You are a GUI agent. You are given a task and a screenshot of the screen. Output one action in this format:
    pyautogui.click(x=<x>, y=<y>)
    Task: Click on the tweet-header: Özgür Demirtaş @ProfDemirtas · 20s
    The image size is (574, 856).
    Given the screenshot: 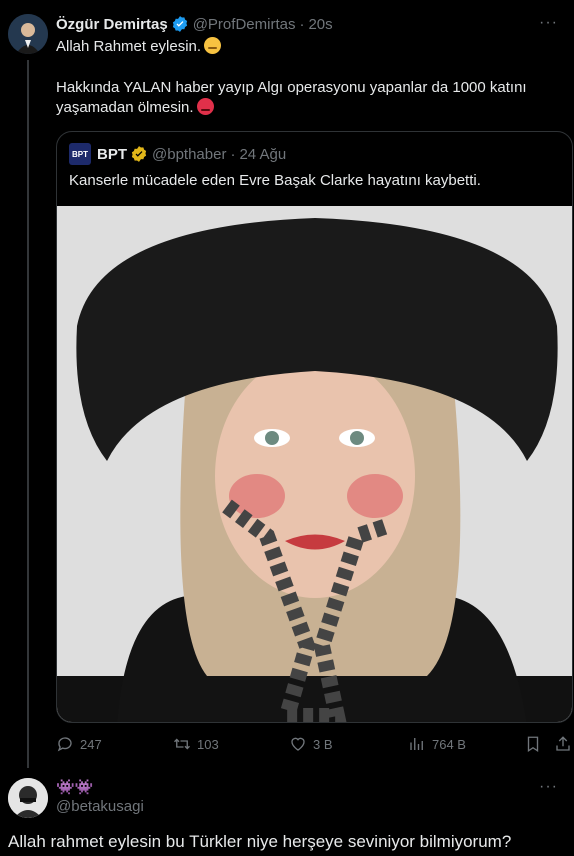 What is the action you would take?
    pyautogui.click(x=194, y=24)
    